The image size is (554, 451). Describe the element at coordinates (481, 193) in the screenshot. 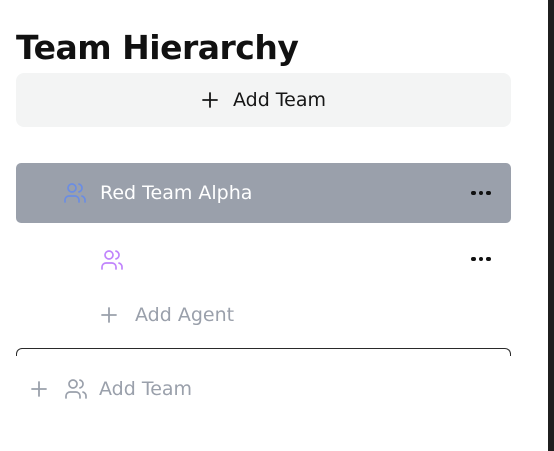

I see `team-more-options-icon` at that location.